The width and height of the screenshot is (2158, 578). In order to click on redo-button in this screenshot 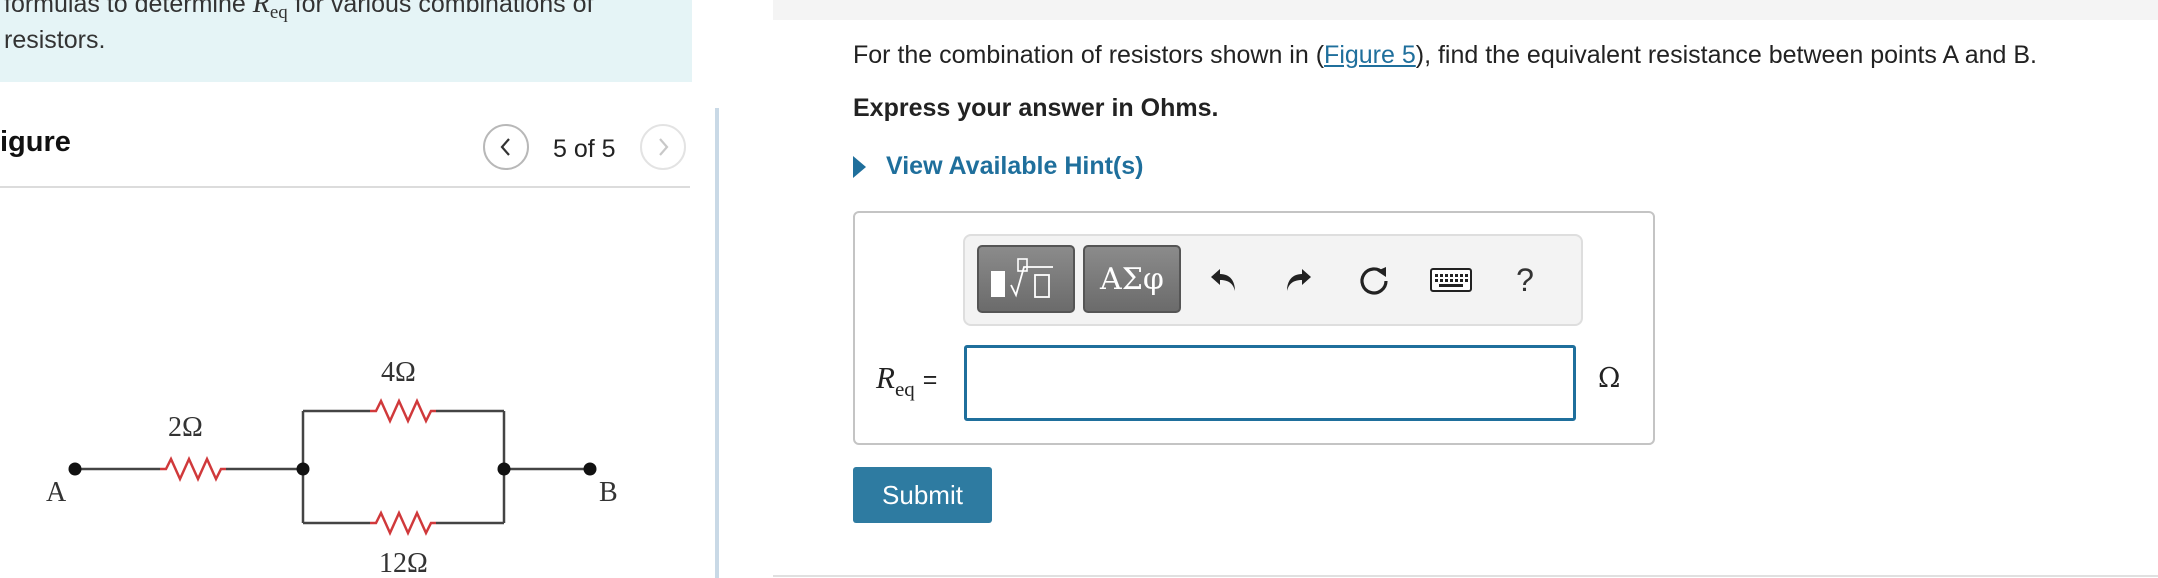, I will do `click(1297, 280)`.